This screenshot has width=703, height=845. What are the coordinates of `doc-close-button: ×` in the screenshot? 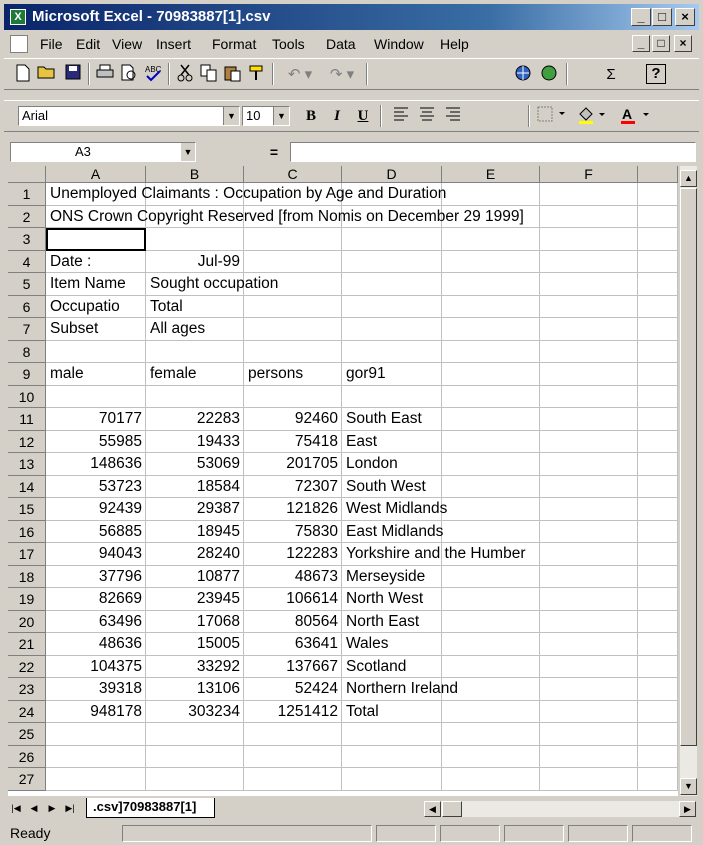 It's located at (683, 43).